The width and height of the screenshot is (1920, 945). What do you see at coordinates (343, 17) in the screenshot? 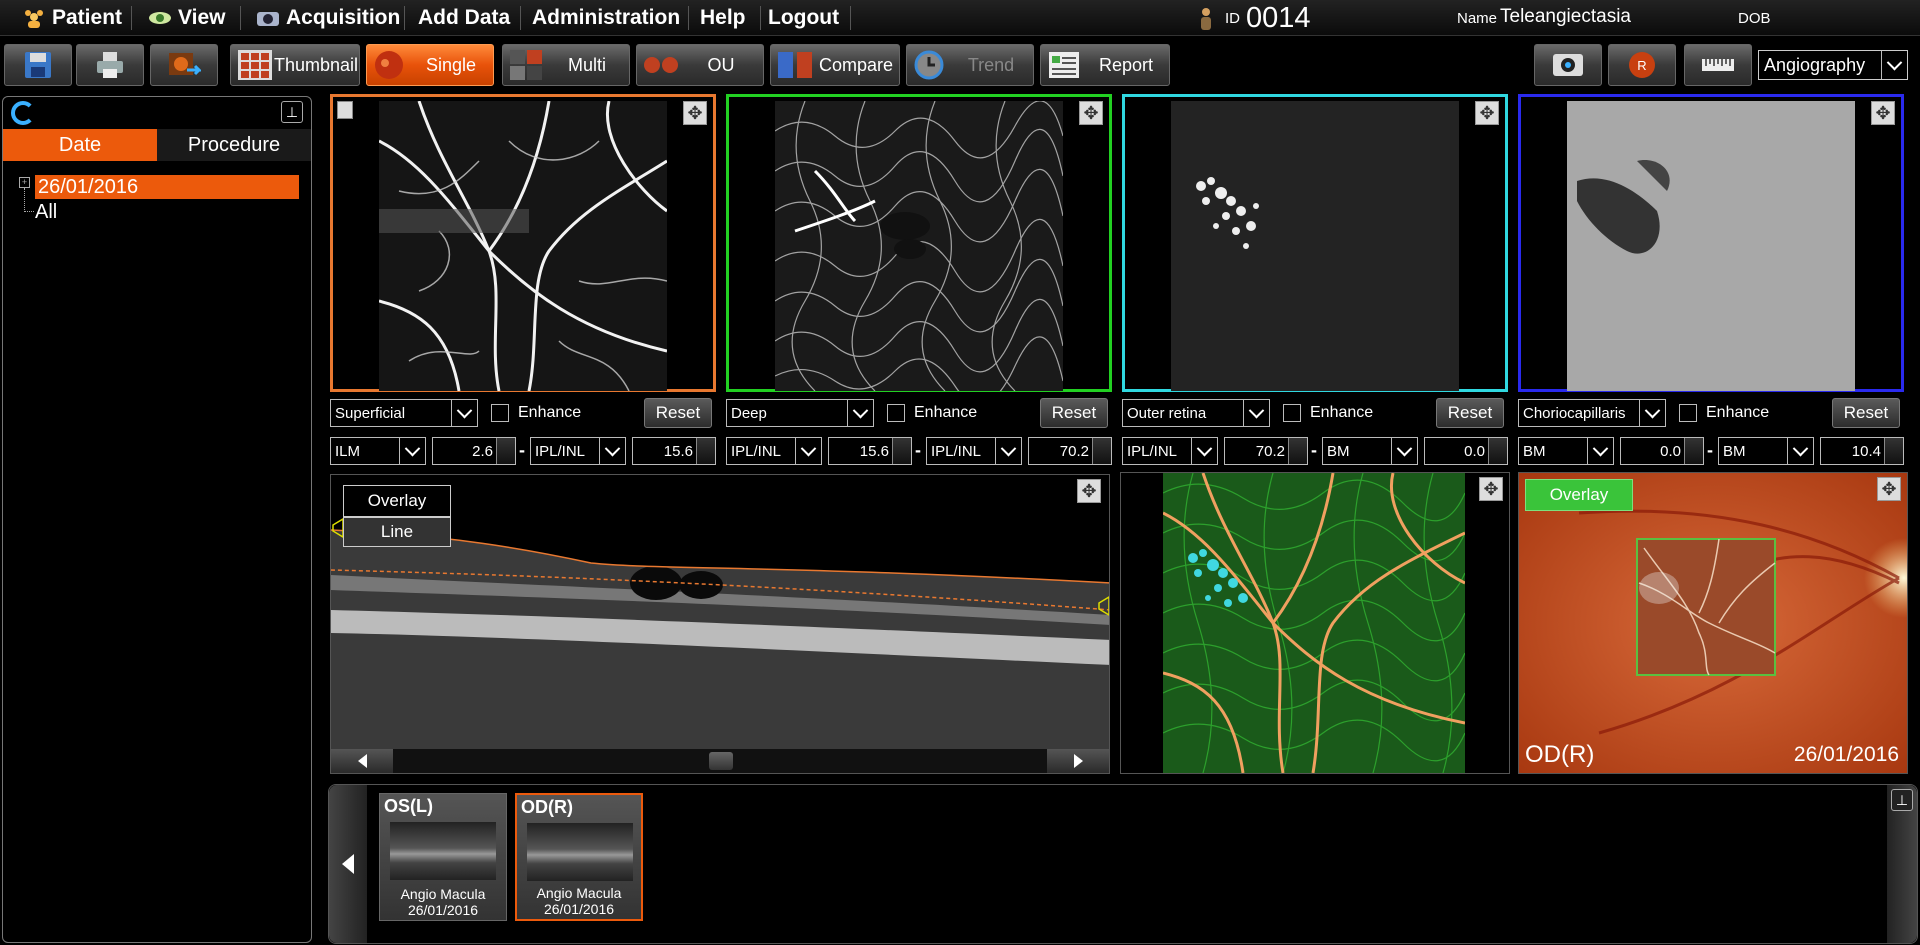
I see `menu-acquisition-label: Acquisition` at bounding box center [343, 17].